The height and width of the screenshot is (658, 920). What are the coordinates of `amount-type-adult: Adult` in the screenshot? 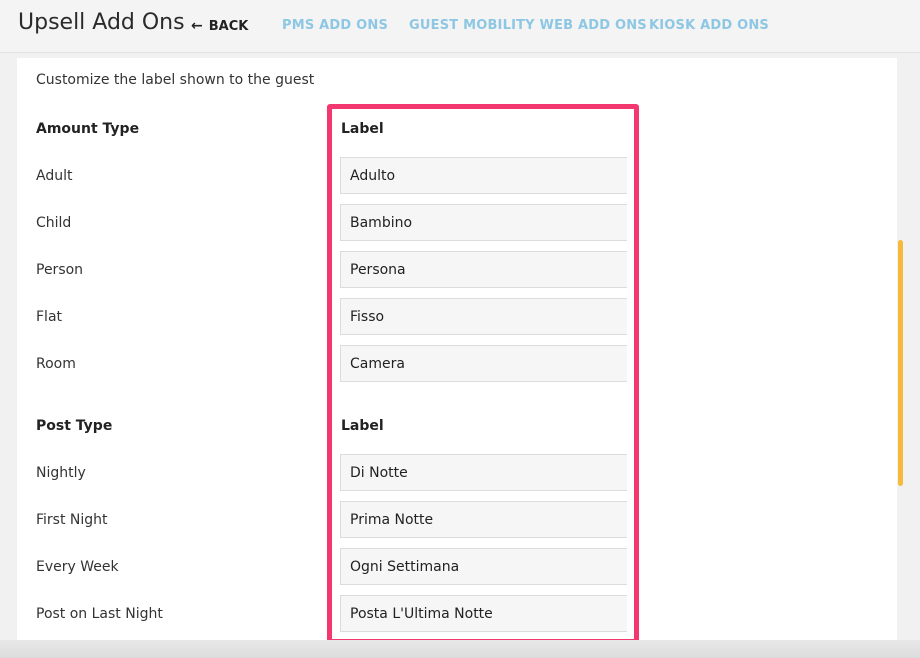 It's located at (54, 176).